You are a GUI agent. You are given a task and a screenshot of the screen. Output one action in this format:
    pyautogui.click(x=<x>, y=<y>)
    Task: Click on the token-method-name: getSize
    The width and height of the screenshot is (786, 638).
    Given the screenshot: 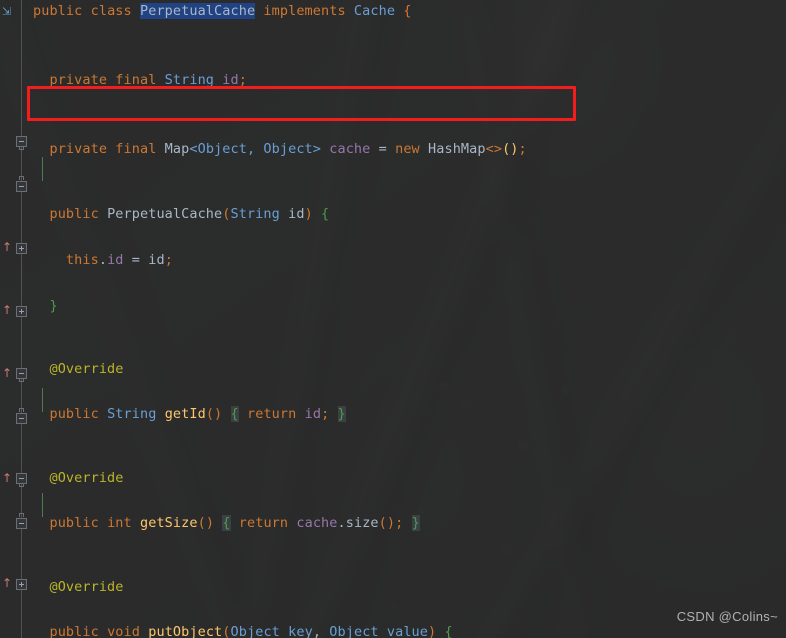 What is the action you would take?
    pyautogui.click(x=169, y=523)
    